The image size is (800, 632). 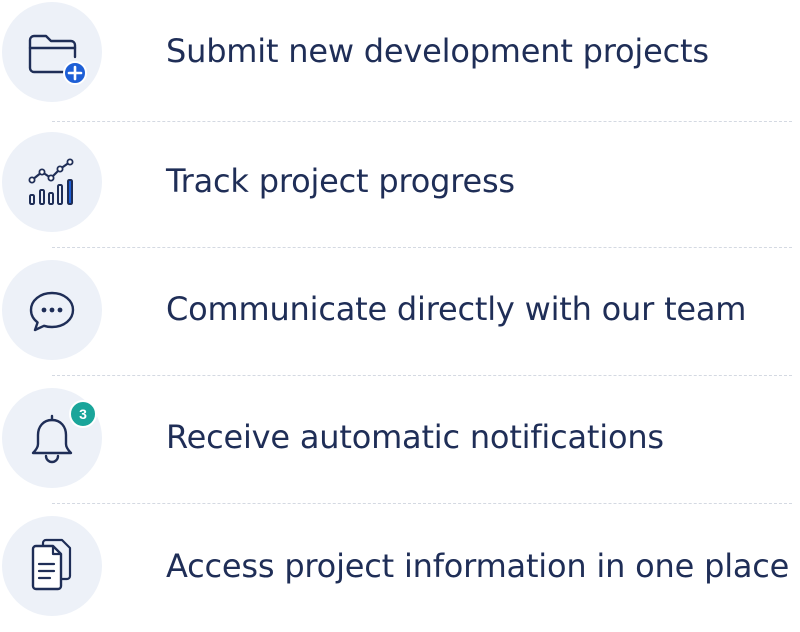 I want to click on bell-icon: 3, so click(x=52, y=438).